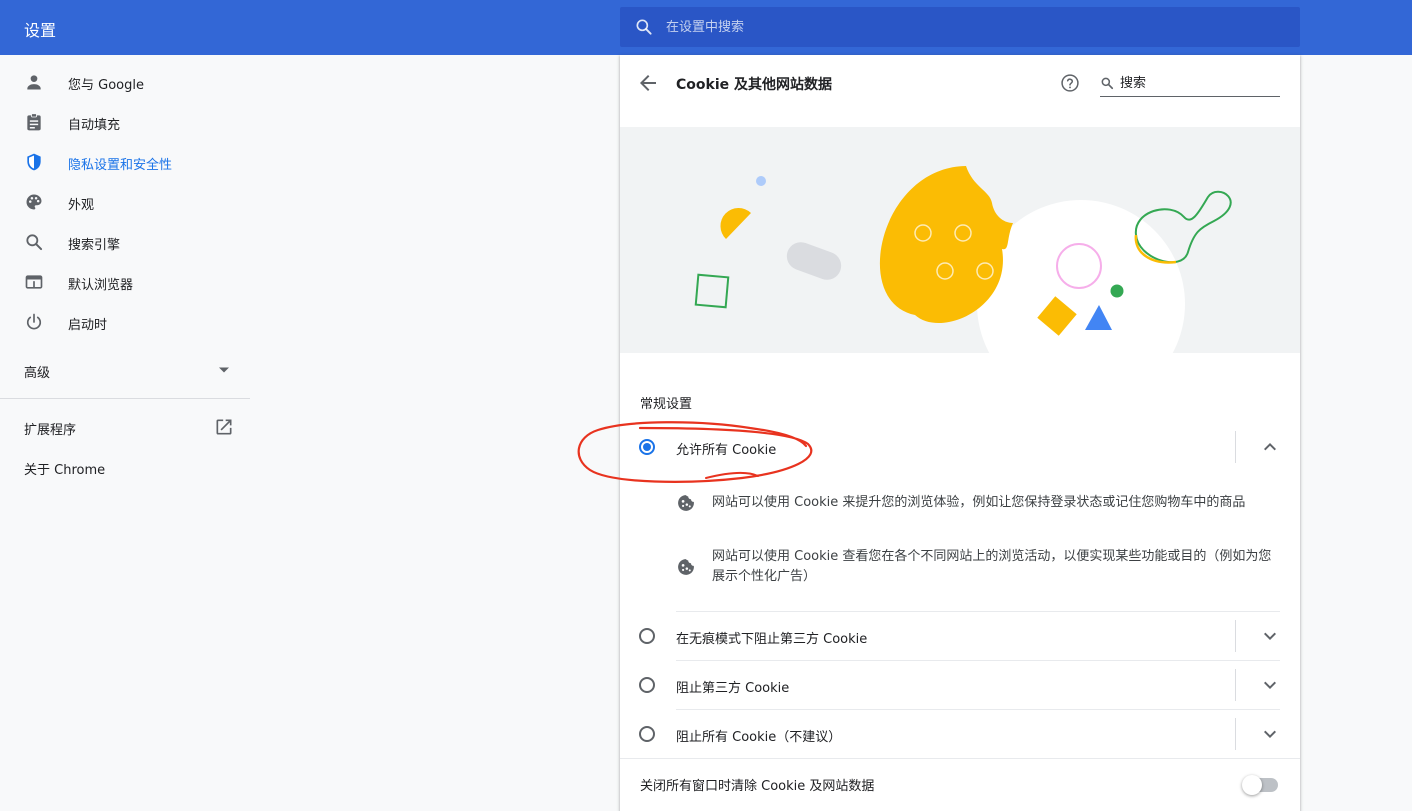 This screenshot has width=1412, height=811. I want to click on radio-block-third-party-incognito, so click(647, 636).